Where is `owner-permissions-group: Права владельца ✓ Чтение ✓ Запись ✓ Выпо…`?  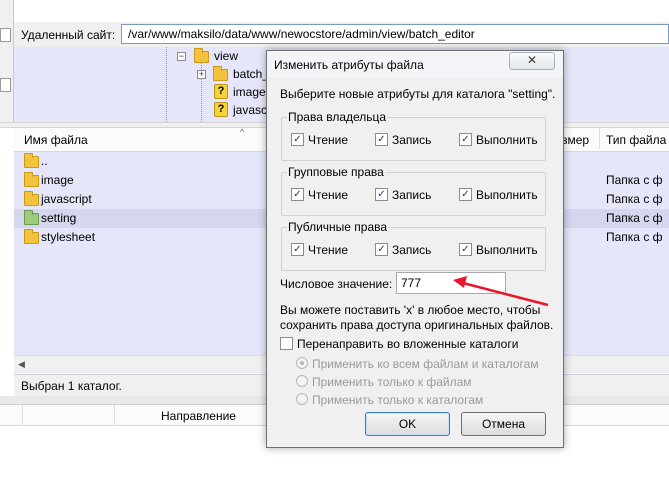
owner-permissions-group: Права владельца ✓ Чтение ✓ Запись ✓ Выпо… is located at coordinates (413, 135).